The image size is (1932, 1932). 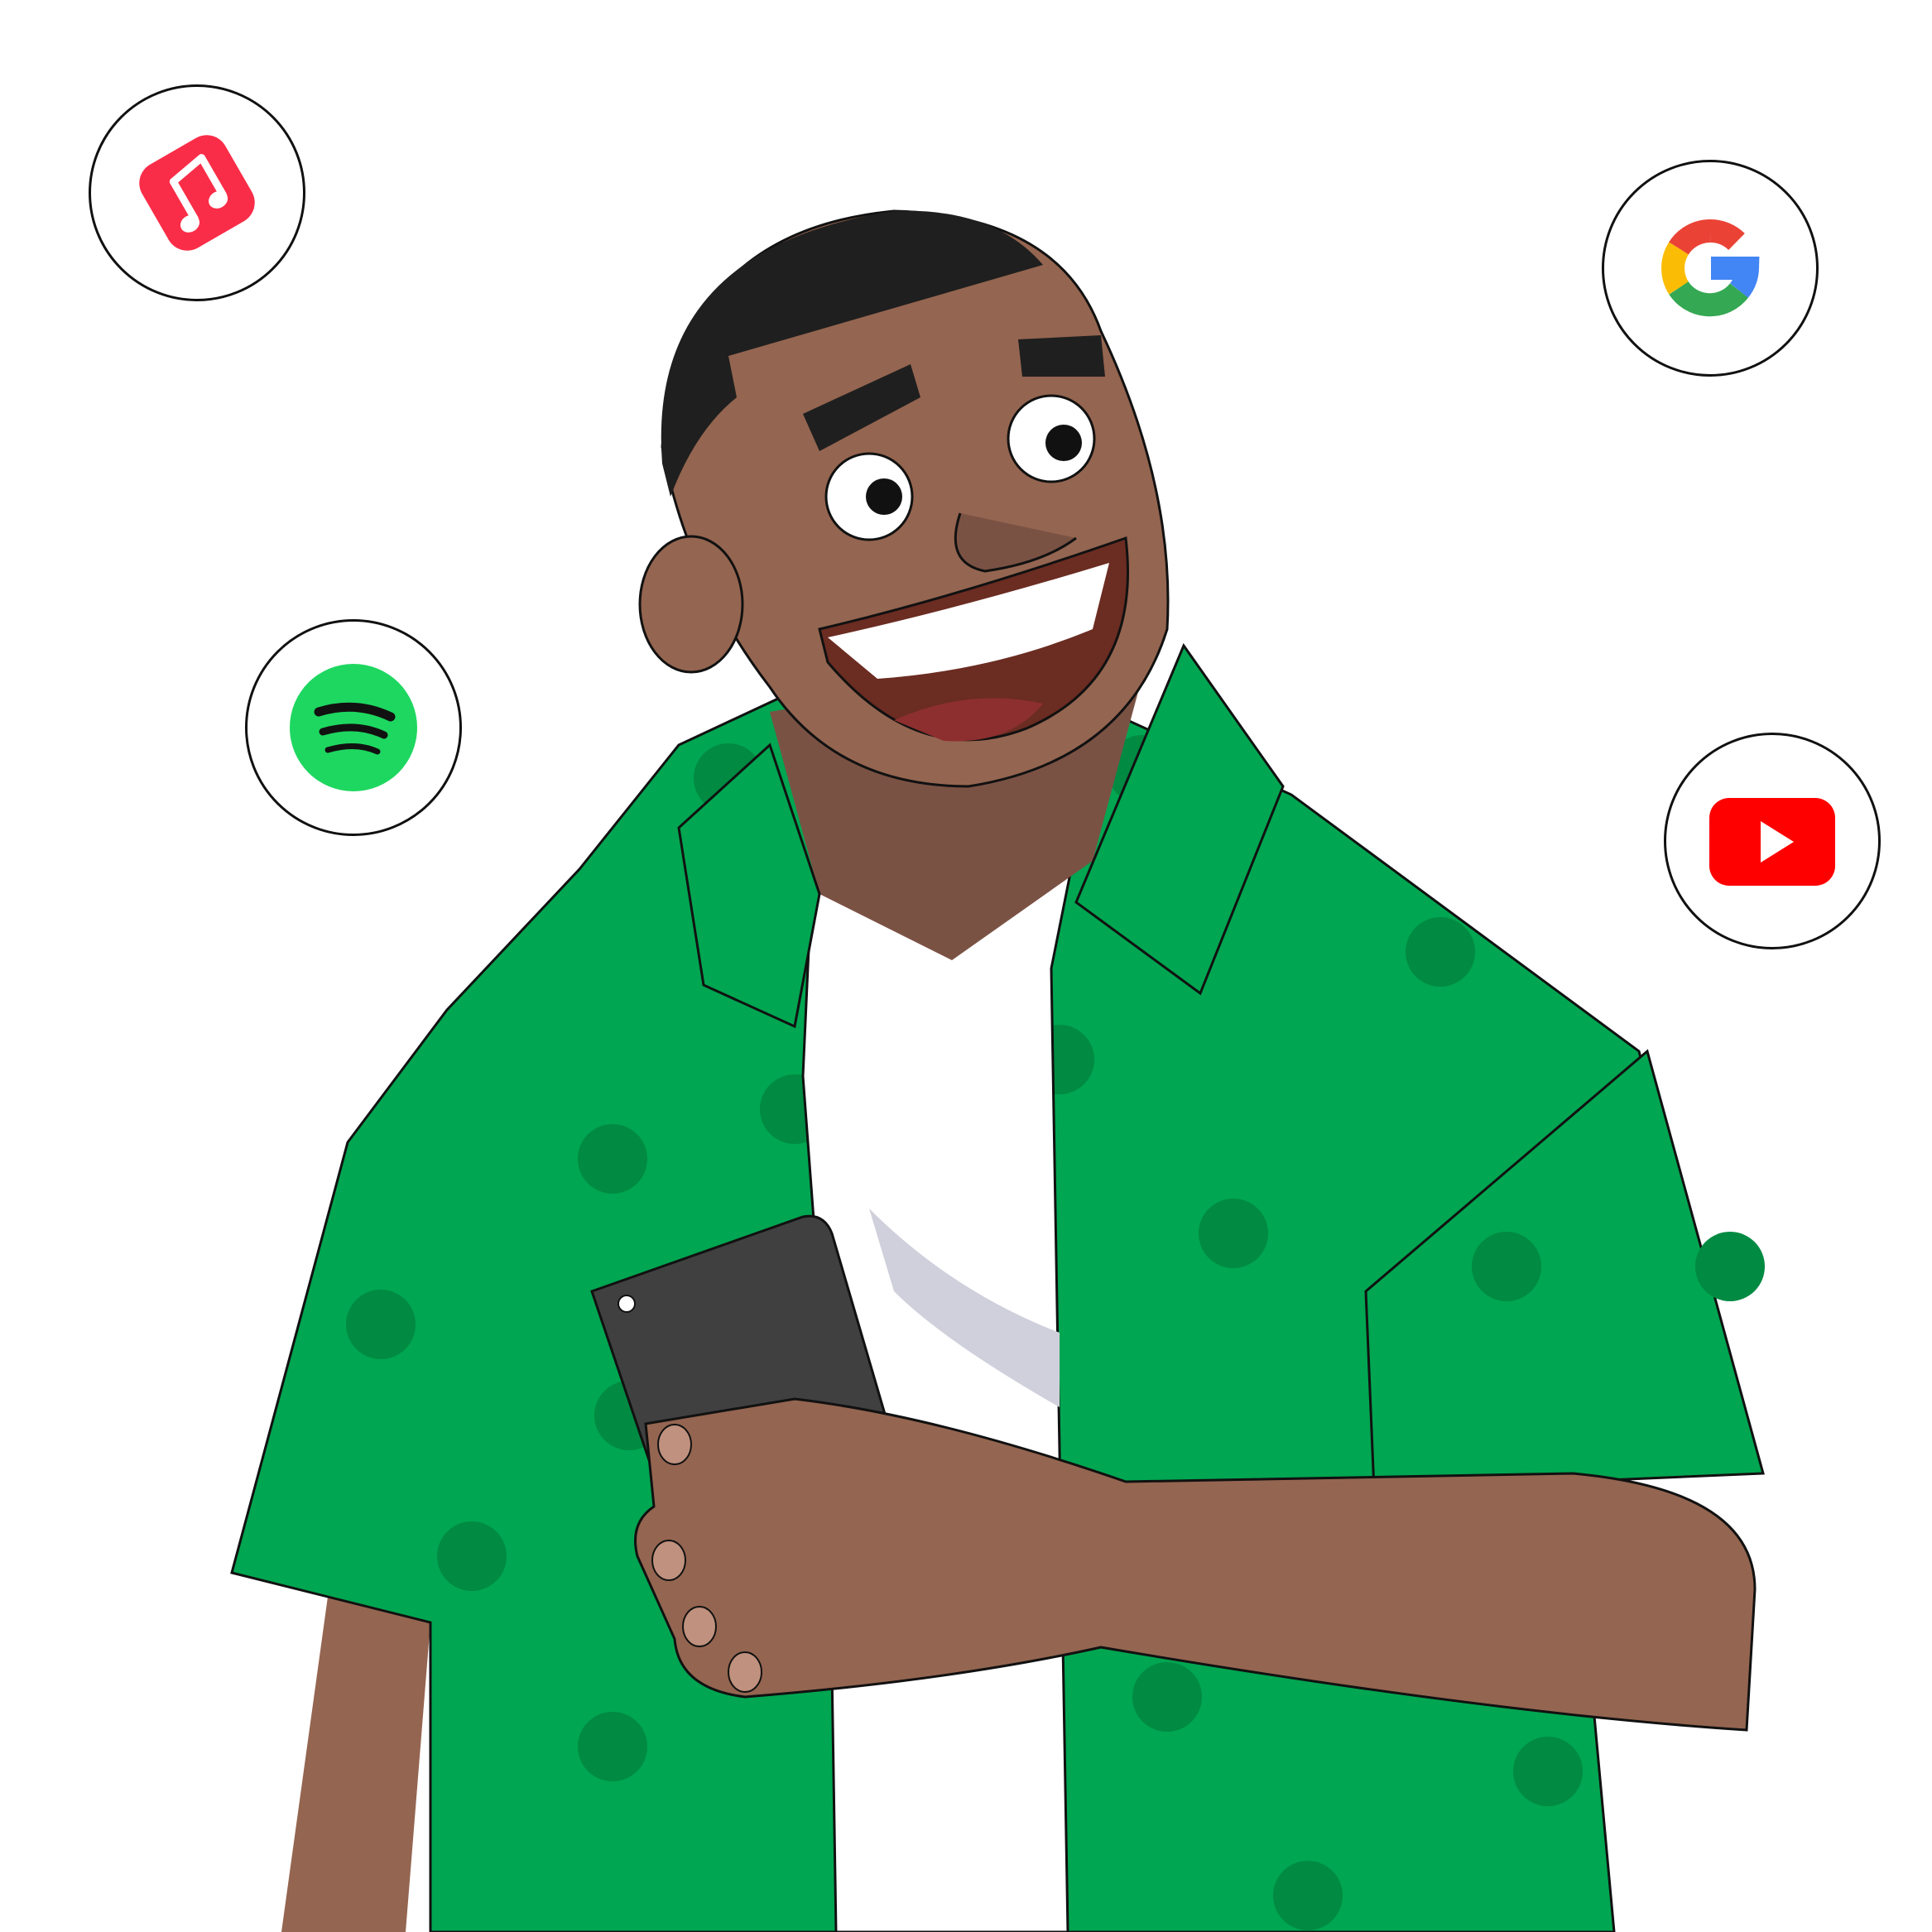 What do you see at coordinates (1061, 356) in the screenshot?
I see `eyebrow-right` at bounding box center [1061, 356].